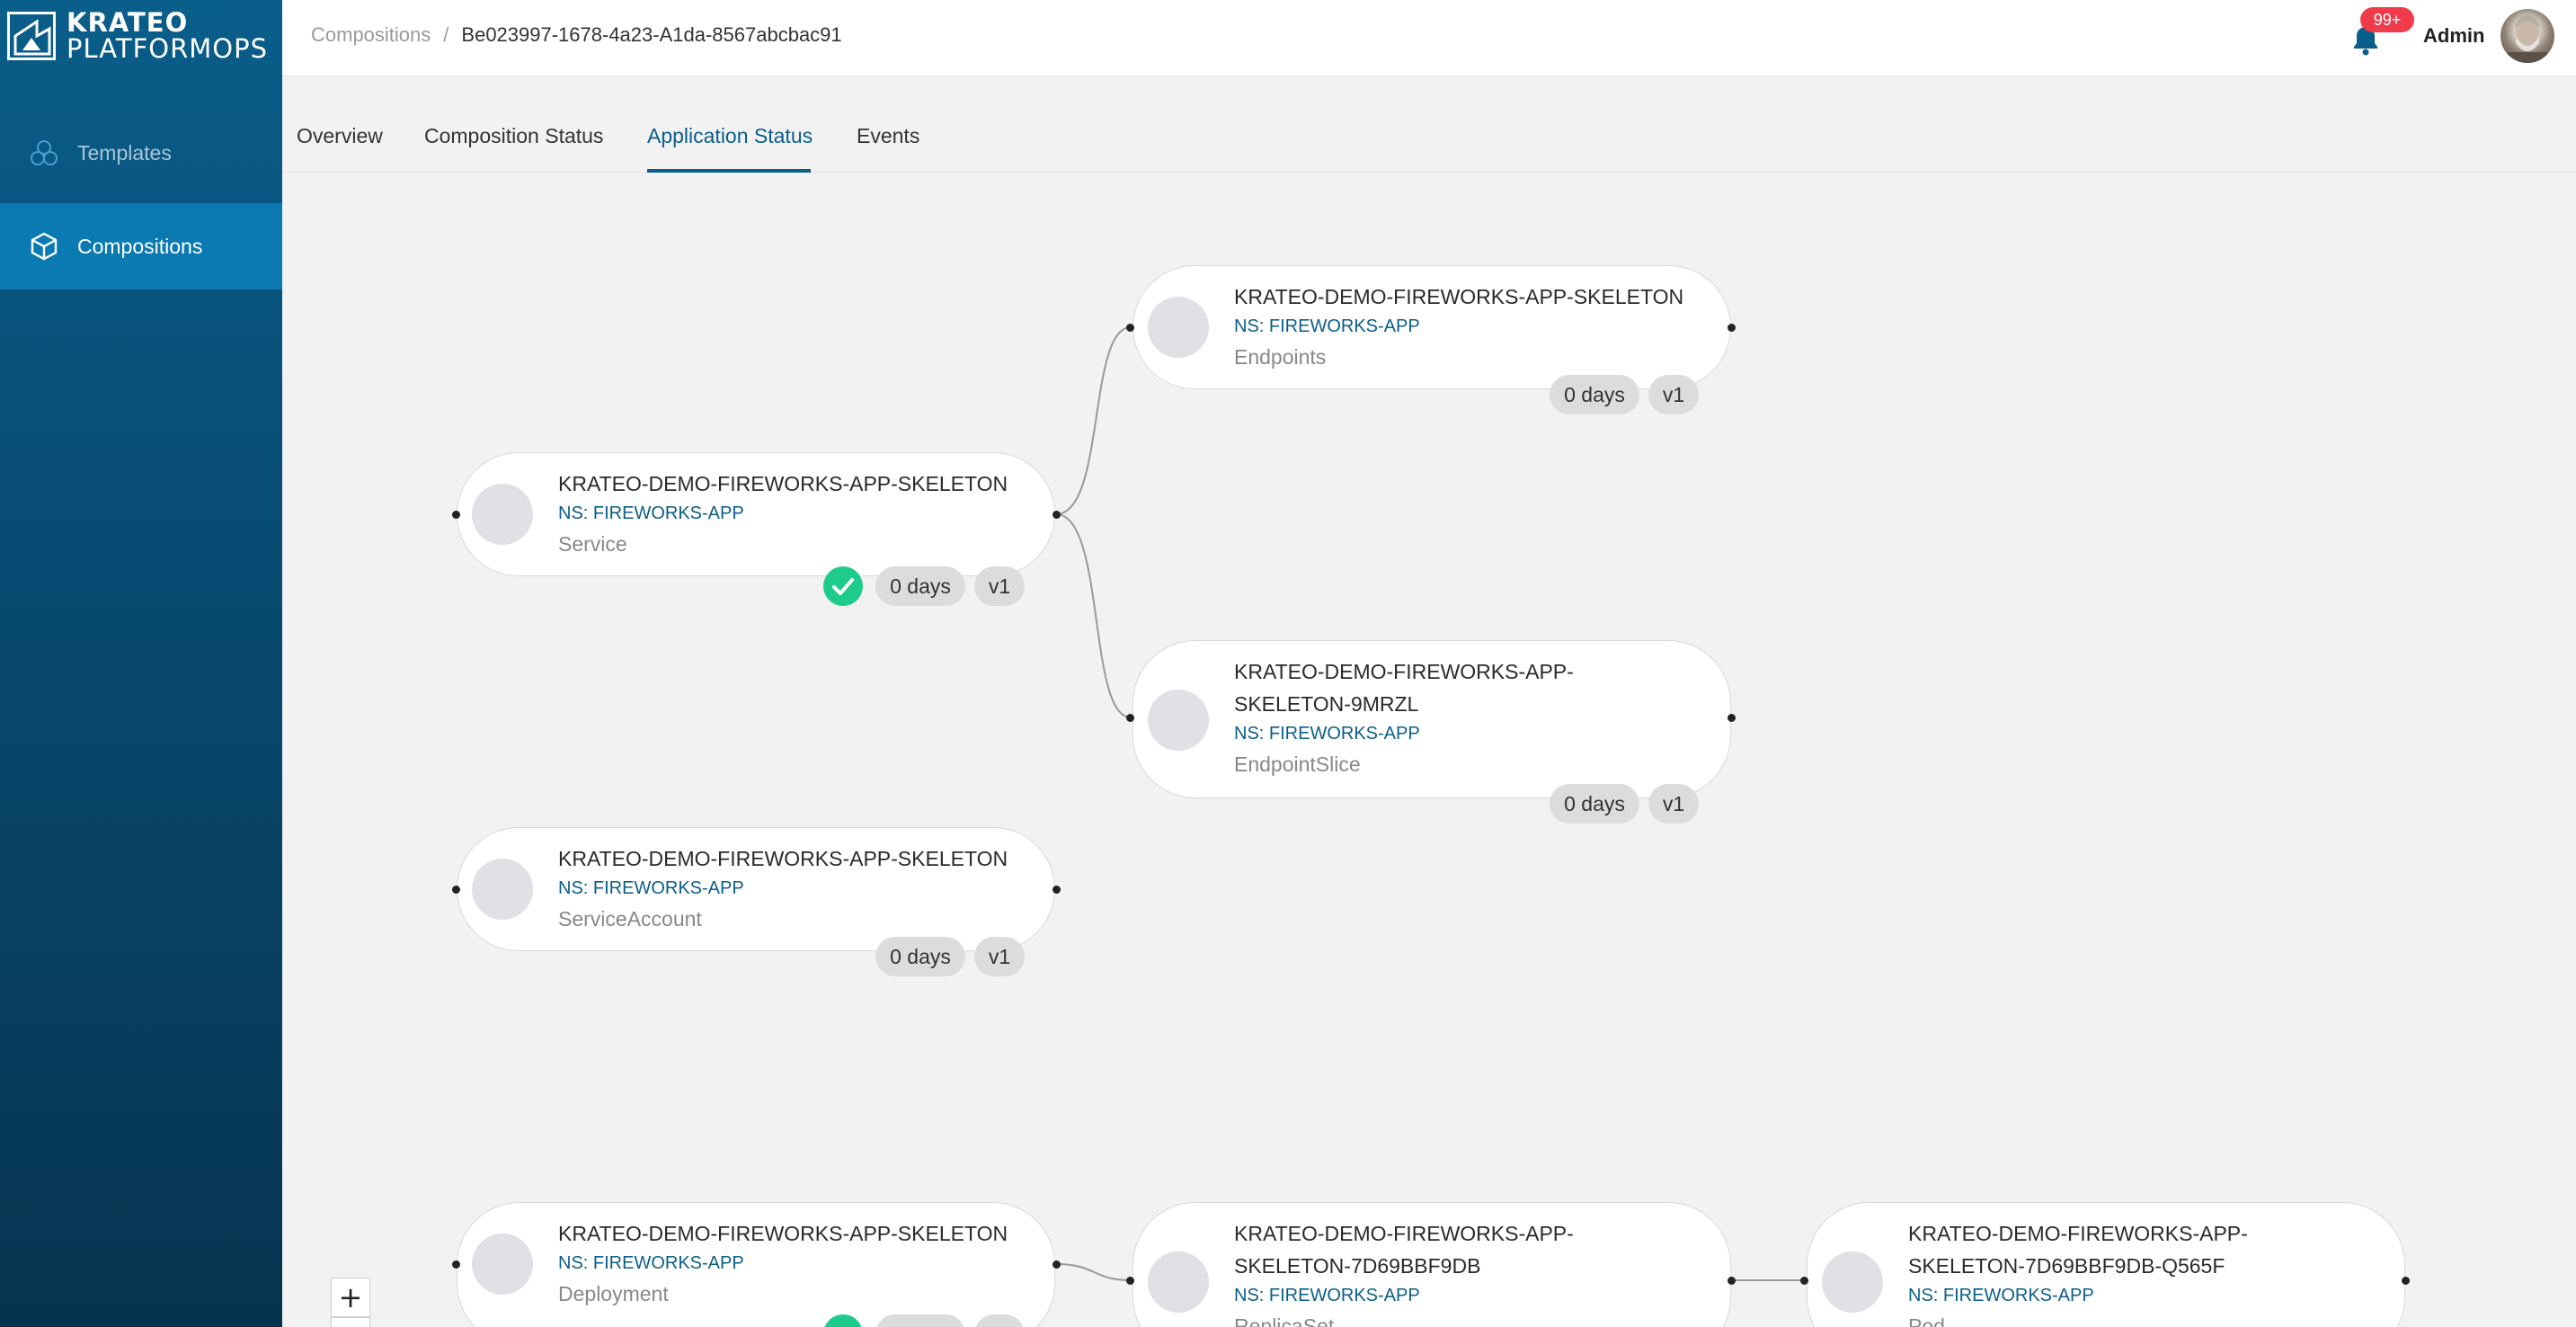  Describe the element at coordinates (31, 36) in the screenshot. I see `krateo-logo-icon` at that location.